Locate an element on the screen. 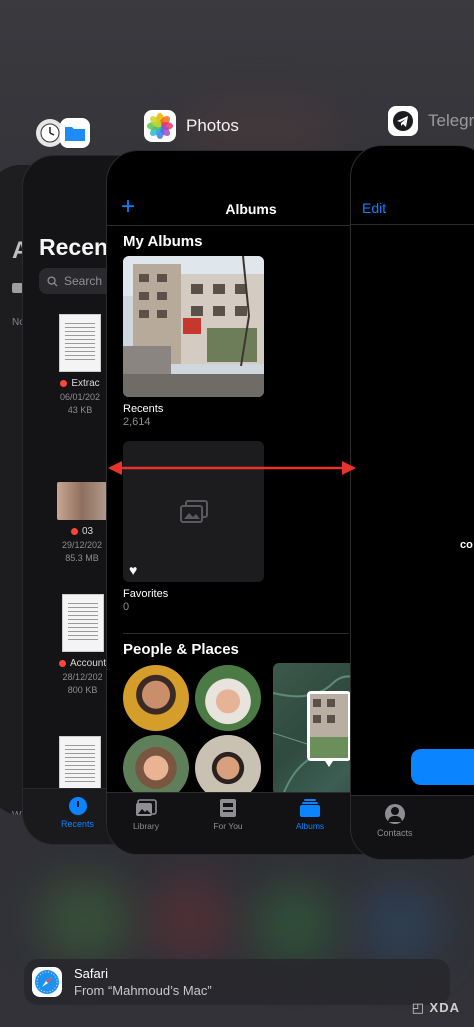 The image size is (474, 1027). album-thumbnail is located at coordinates (193, 326).